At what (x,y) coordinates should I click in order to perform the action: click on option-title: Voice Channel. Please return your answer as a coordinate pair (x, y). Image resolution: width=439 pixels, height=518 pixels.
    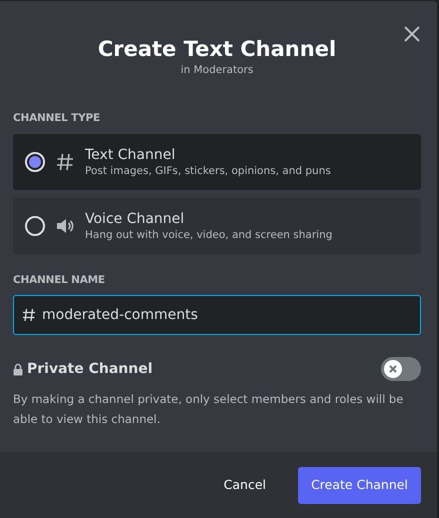
    Looking at the image, I should click on (135, 219).